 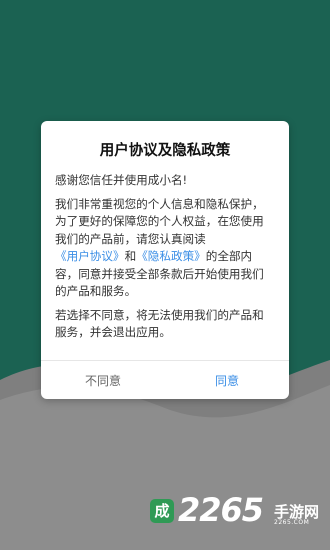 What do you see at coordinates (171, 256) in the screenshot?
I see `privacy-policy-link: 《隐私政策》` at bounding box center [171, 256].